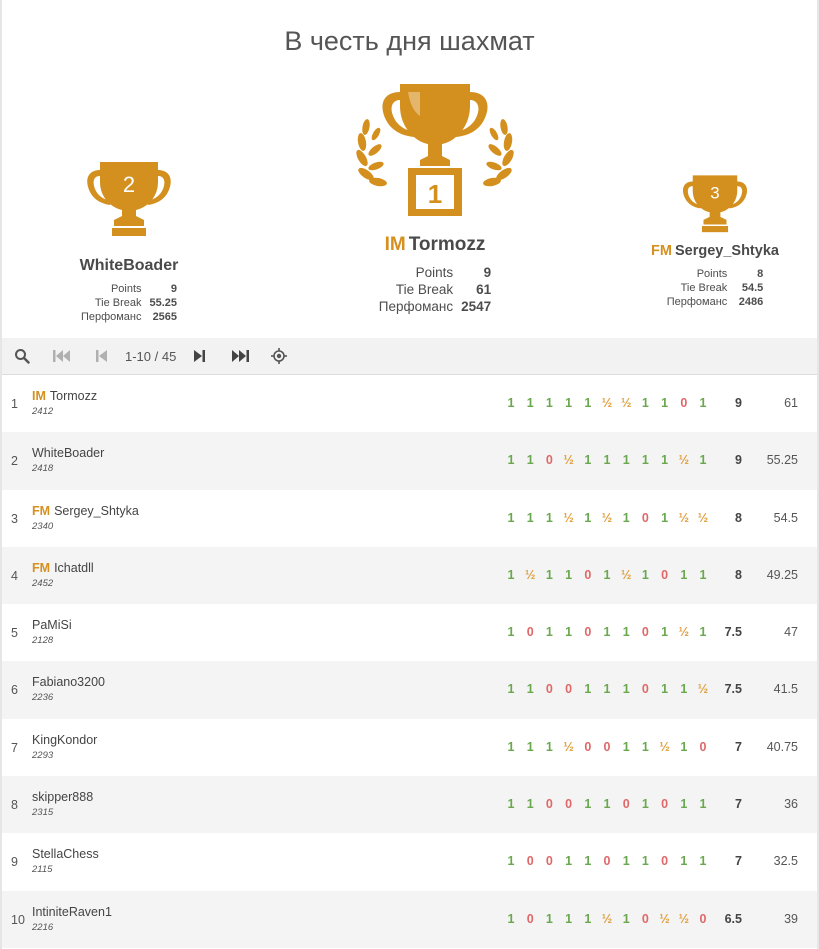  I want to click on player-name: PaMiSi, so click(52, 625).